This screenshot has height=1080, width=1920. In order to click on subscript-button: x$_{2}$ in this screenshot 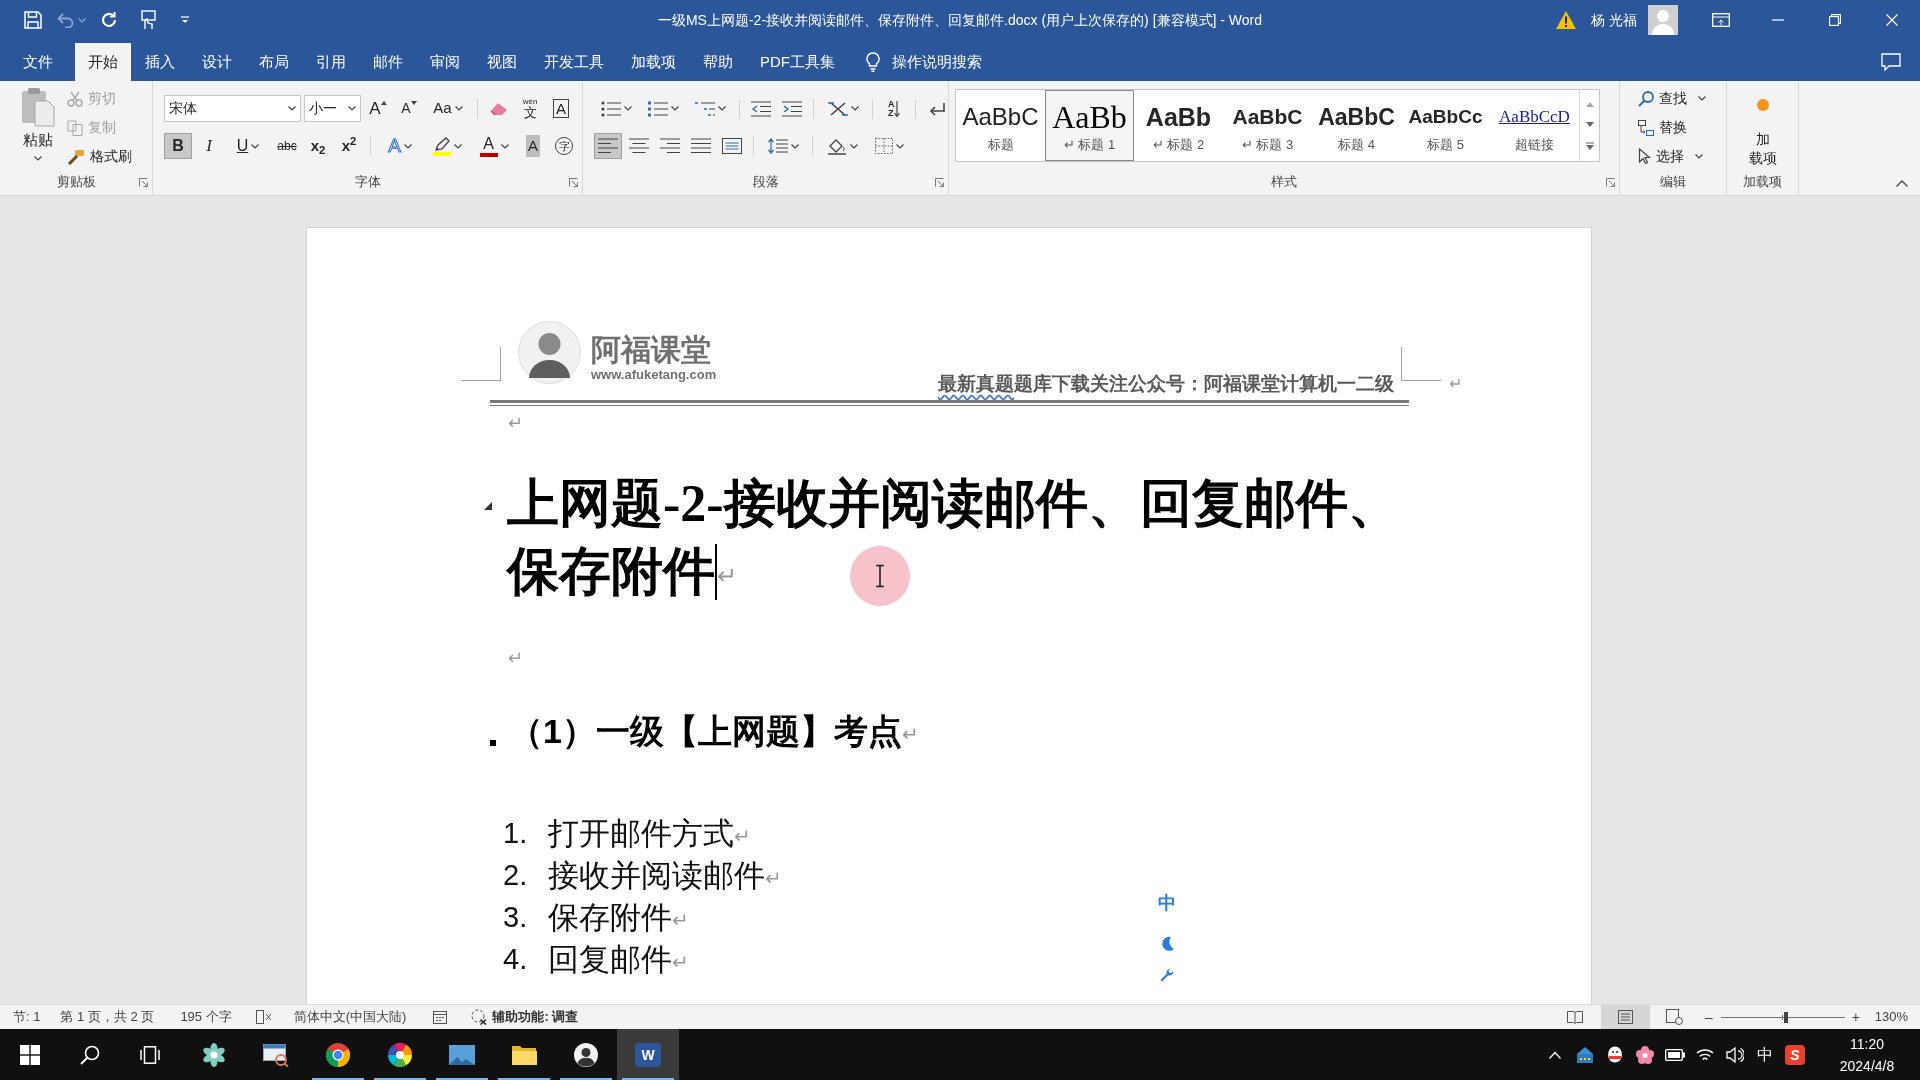, I will do `click(318, 146)`.